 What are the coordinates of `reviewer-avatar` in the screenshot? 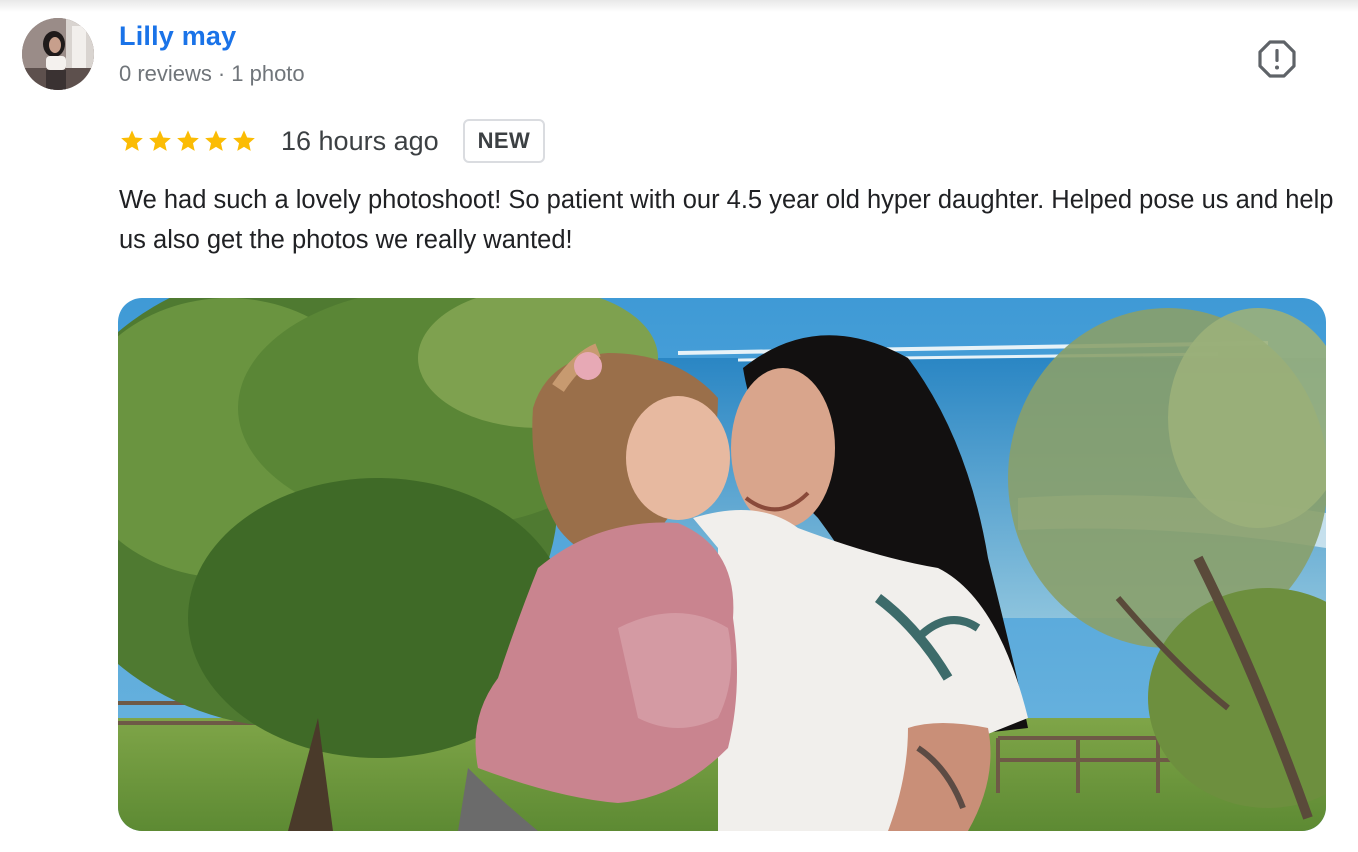 It's located at (58, 54).